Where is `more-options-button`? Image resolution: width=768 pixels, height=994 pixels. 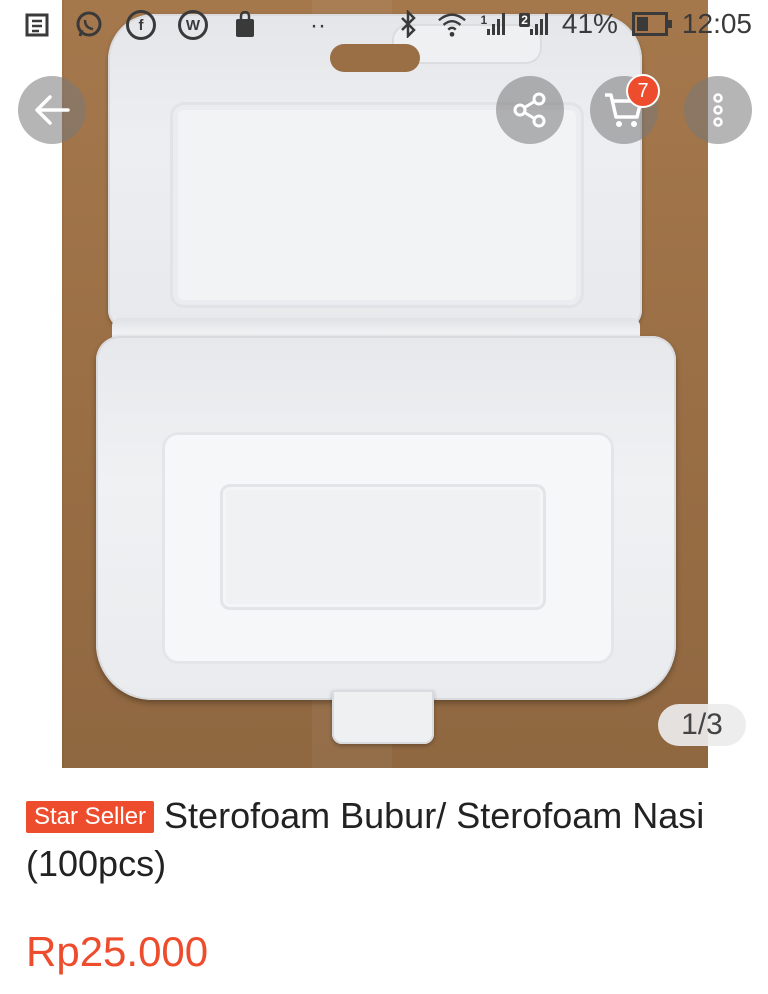 more-options-button is located at coordinates (718, 110).